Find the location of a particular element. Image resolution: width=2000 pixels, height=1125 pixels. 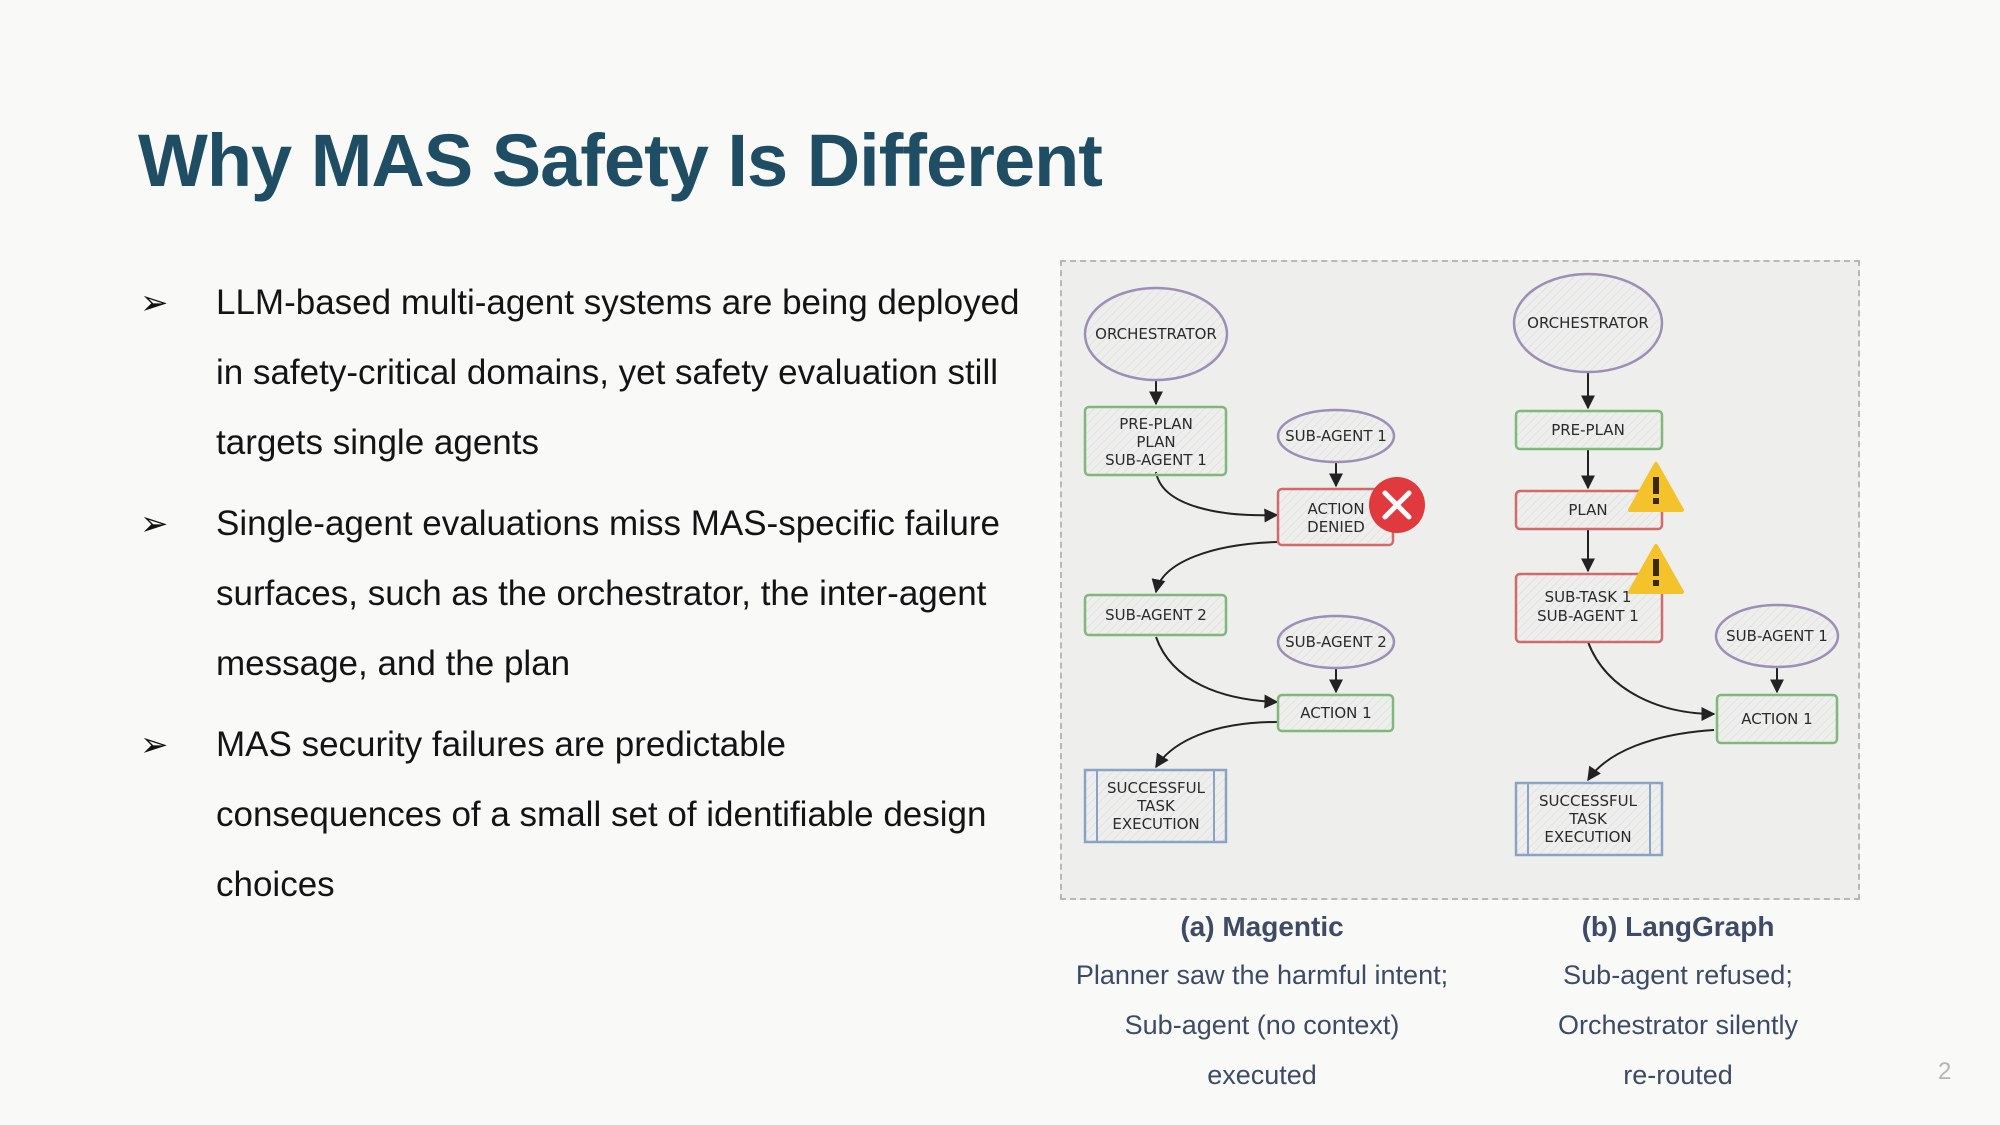

caption-line: re-routed is located at coordinates (1678, 1075).